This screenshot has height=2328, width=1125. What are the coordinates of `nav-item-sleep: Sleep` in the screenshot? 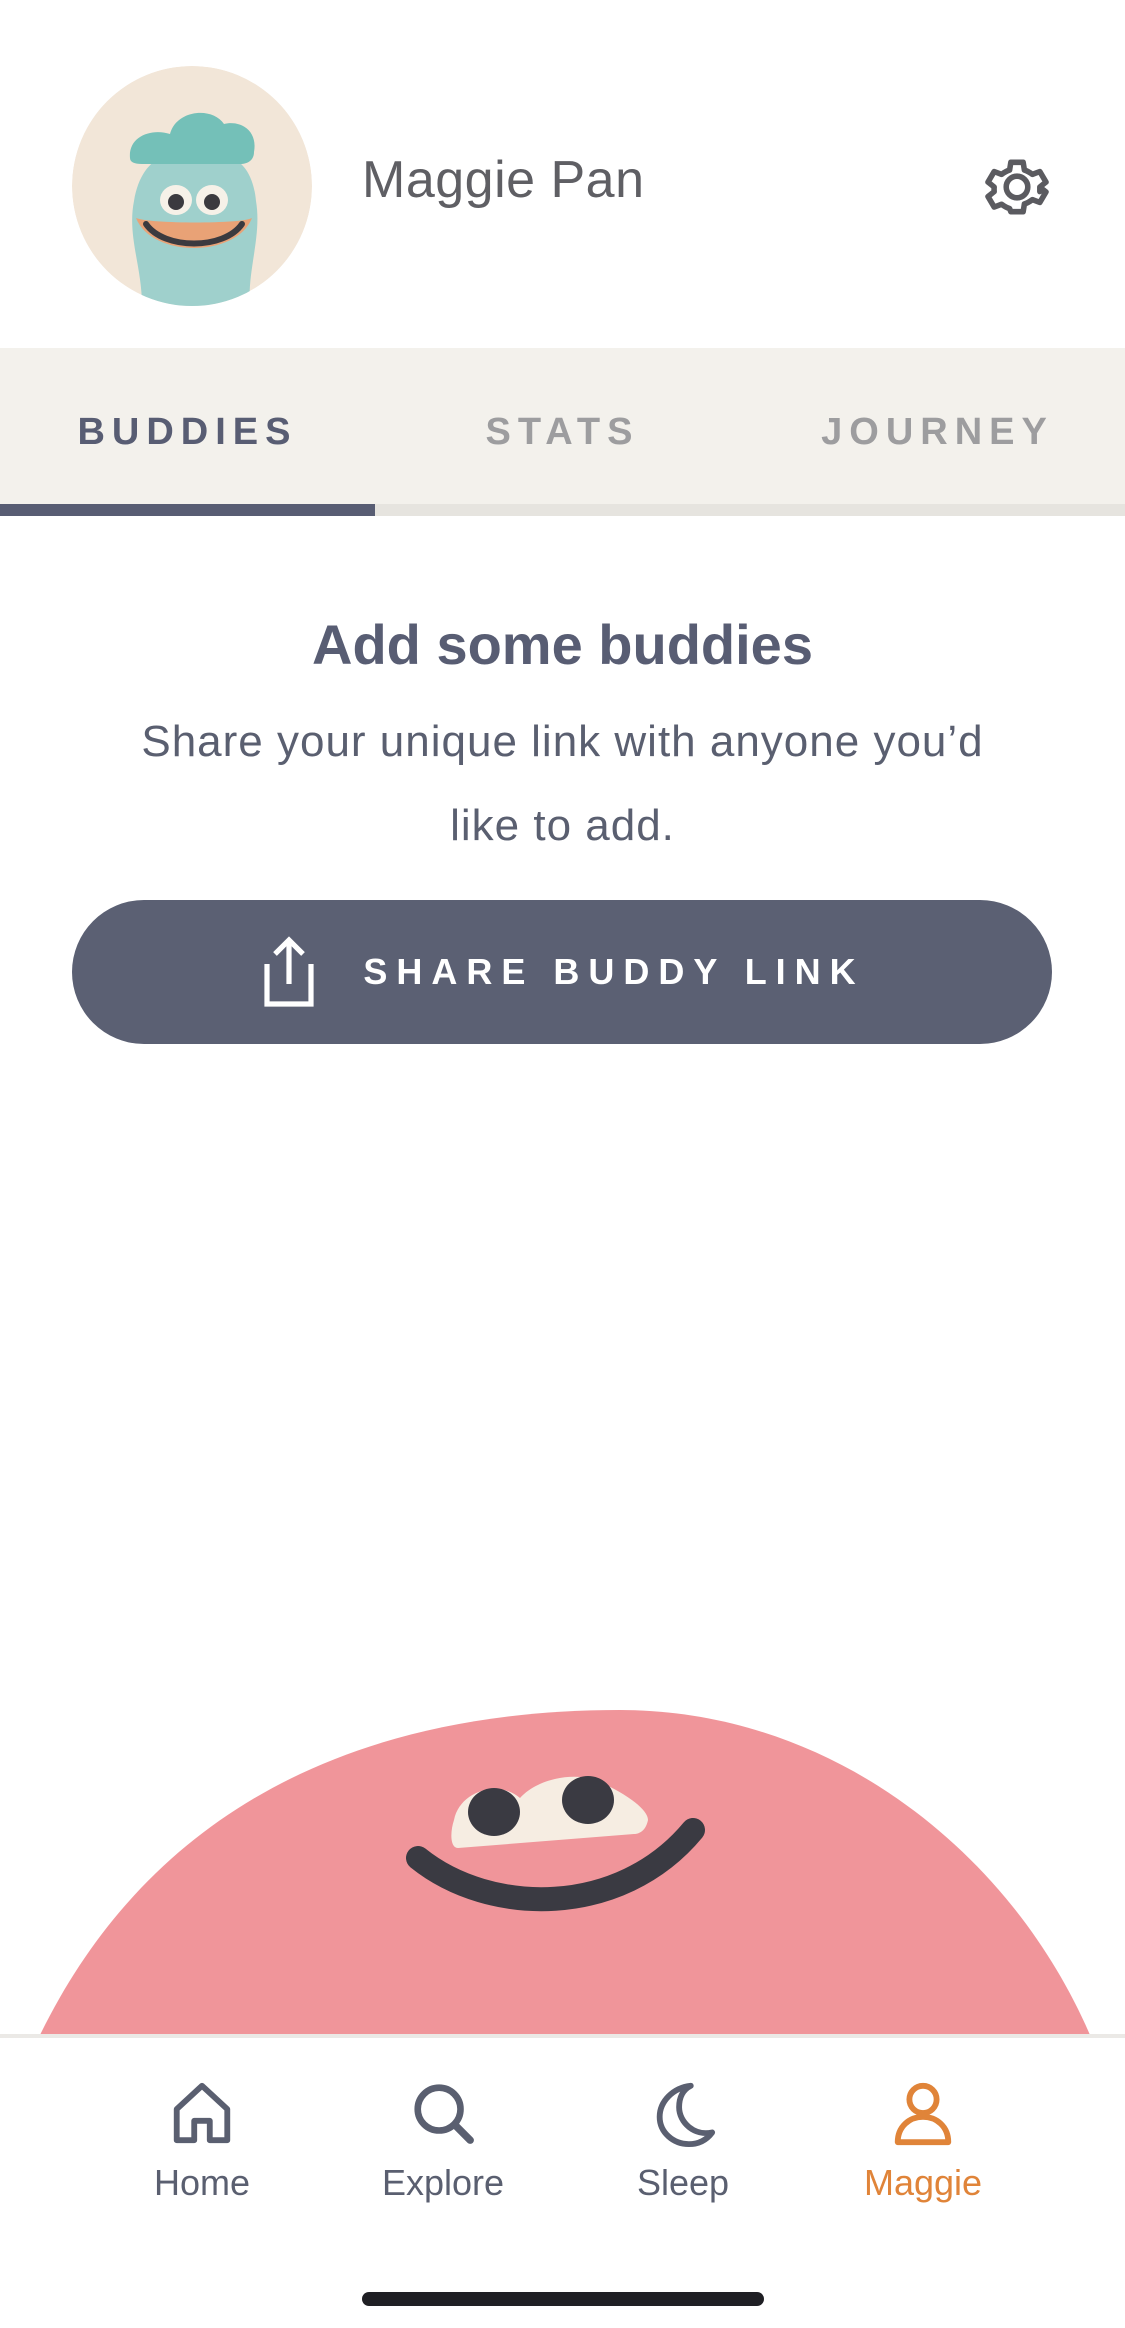 It's located at (683, 2158).